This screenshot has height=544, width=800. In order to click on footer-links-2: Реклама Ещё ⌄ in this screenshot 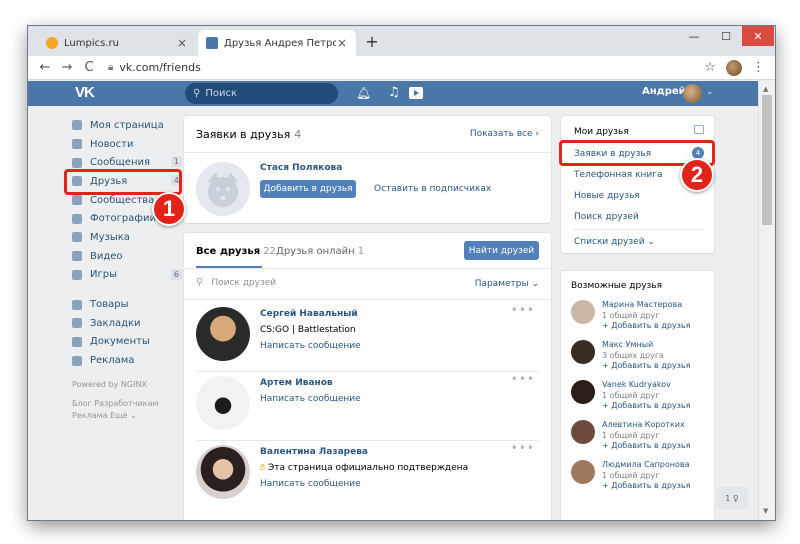, I will do `click(127, 415)`.